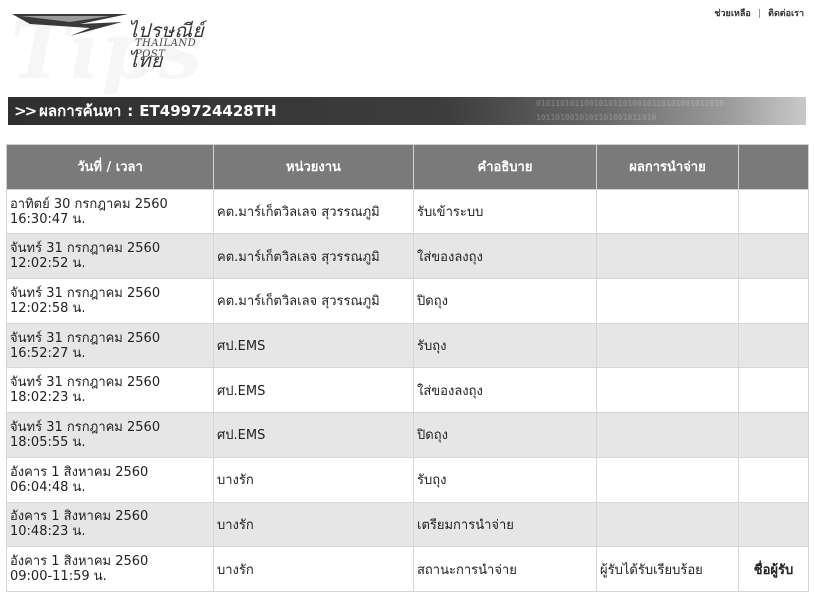  Describe the element at coordinates (505, 167) in the screenshot. I see `column-header-description: คำอธิบาย` at that location.